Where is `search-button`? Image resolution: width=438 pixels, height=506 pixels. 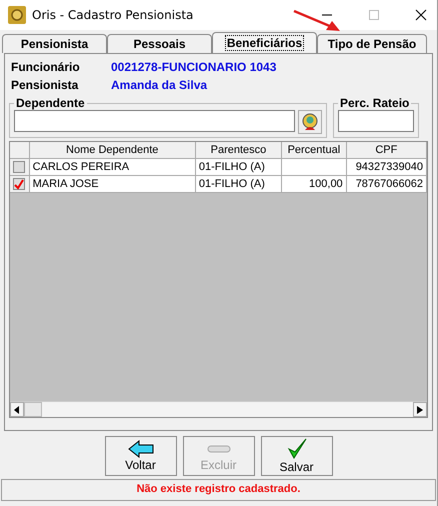 search-button is located at coordinates (310, 122).